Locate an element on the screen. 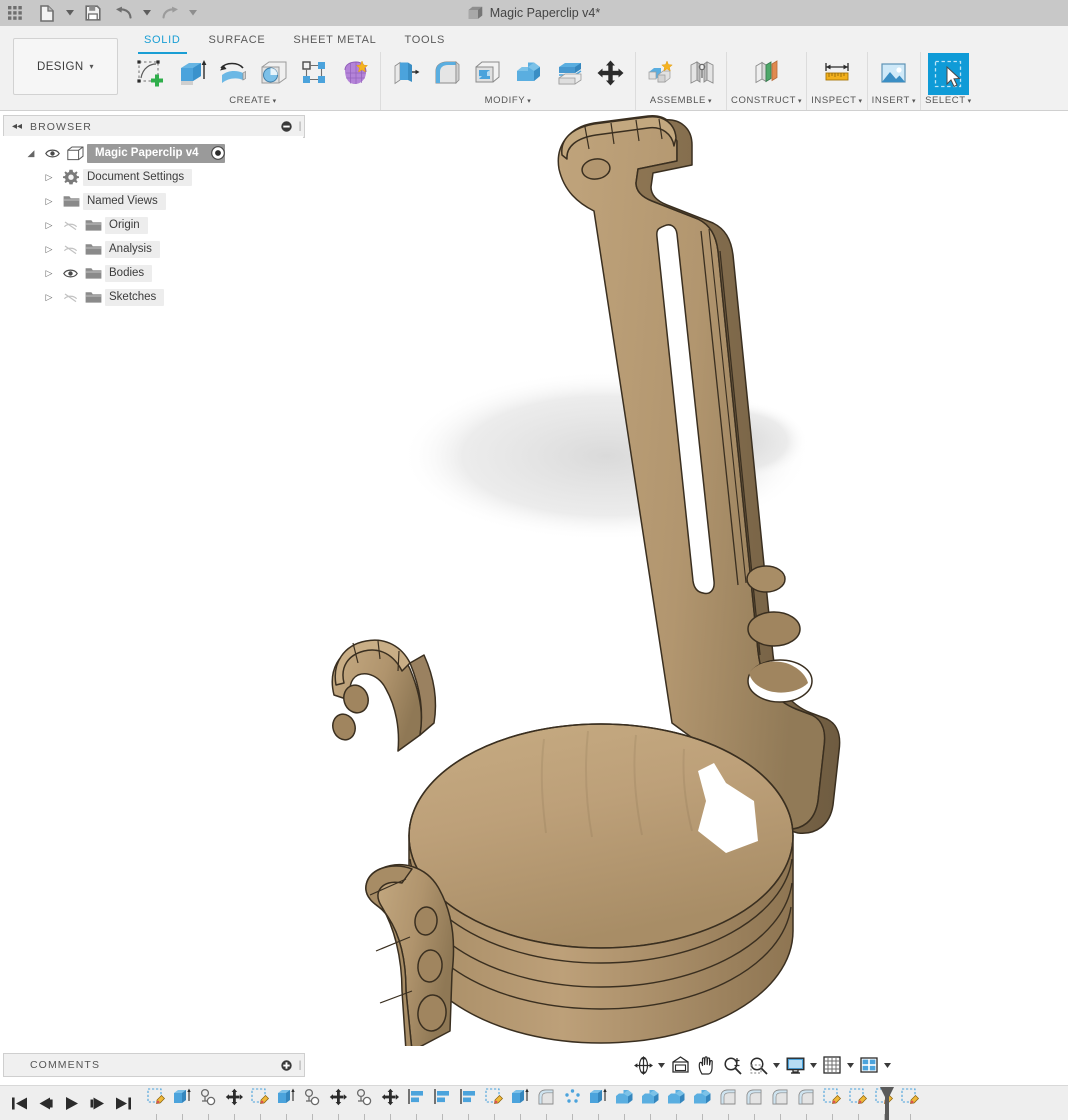 Image resolution: width=1068 pixels, height=1120 pixels. new-component-icon is located at coordinates (660, 74).